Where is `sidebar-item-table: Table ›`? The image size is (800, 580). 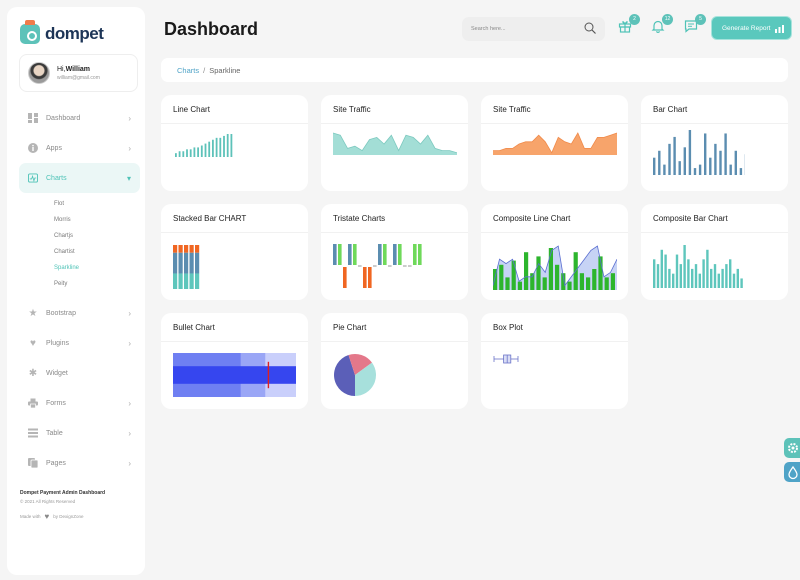 sidebar-item-table: Table › is located at coordinates (79, 433).